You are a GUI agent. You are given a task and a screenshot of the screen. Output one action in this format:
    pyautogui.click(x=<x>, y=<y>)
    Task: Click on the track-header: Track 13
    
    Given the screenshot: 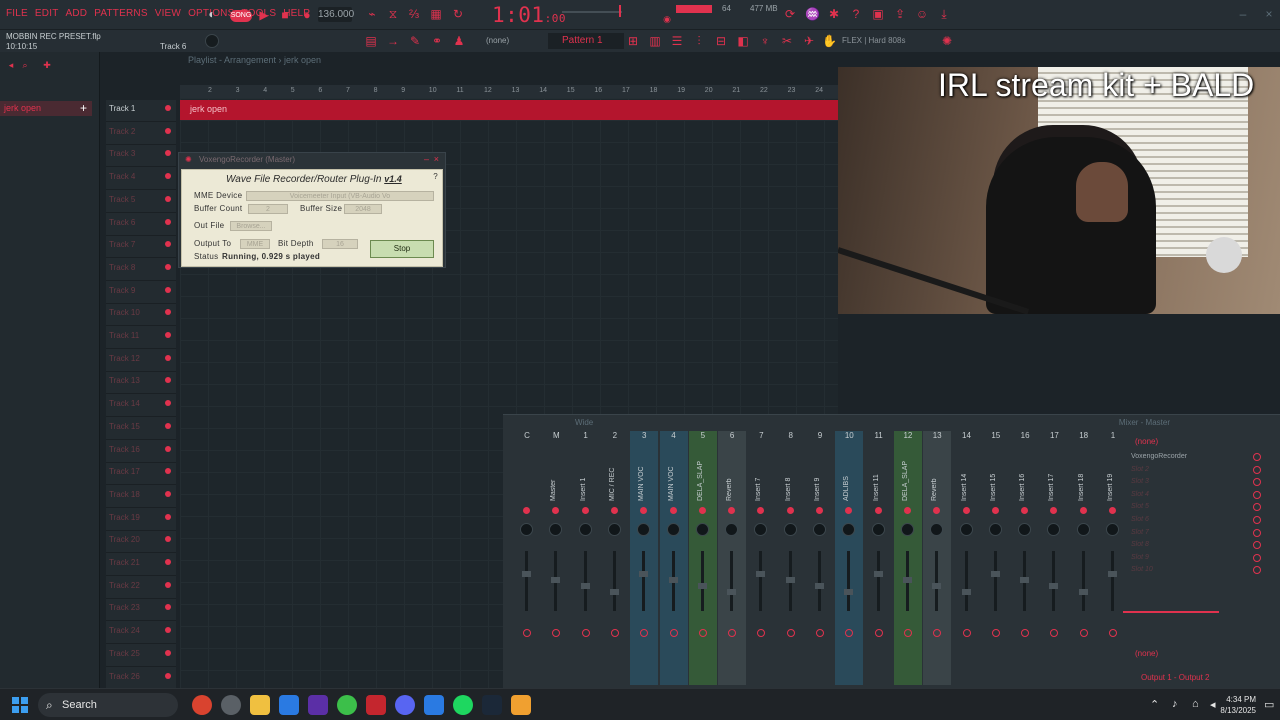 What is the action you would take?
    pyautogui.click(x=141, y=383)
    